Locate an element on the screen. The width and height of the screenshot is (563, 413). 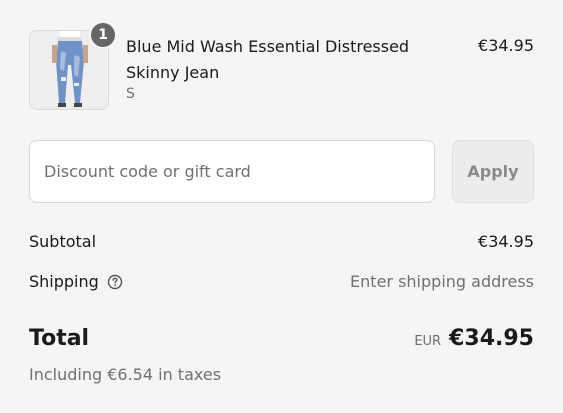
shipping-row: Shipping is located at coordinates (76, 281).